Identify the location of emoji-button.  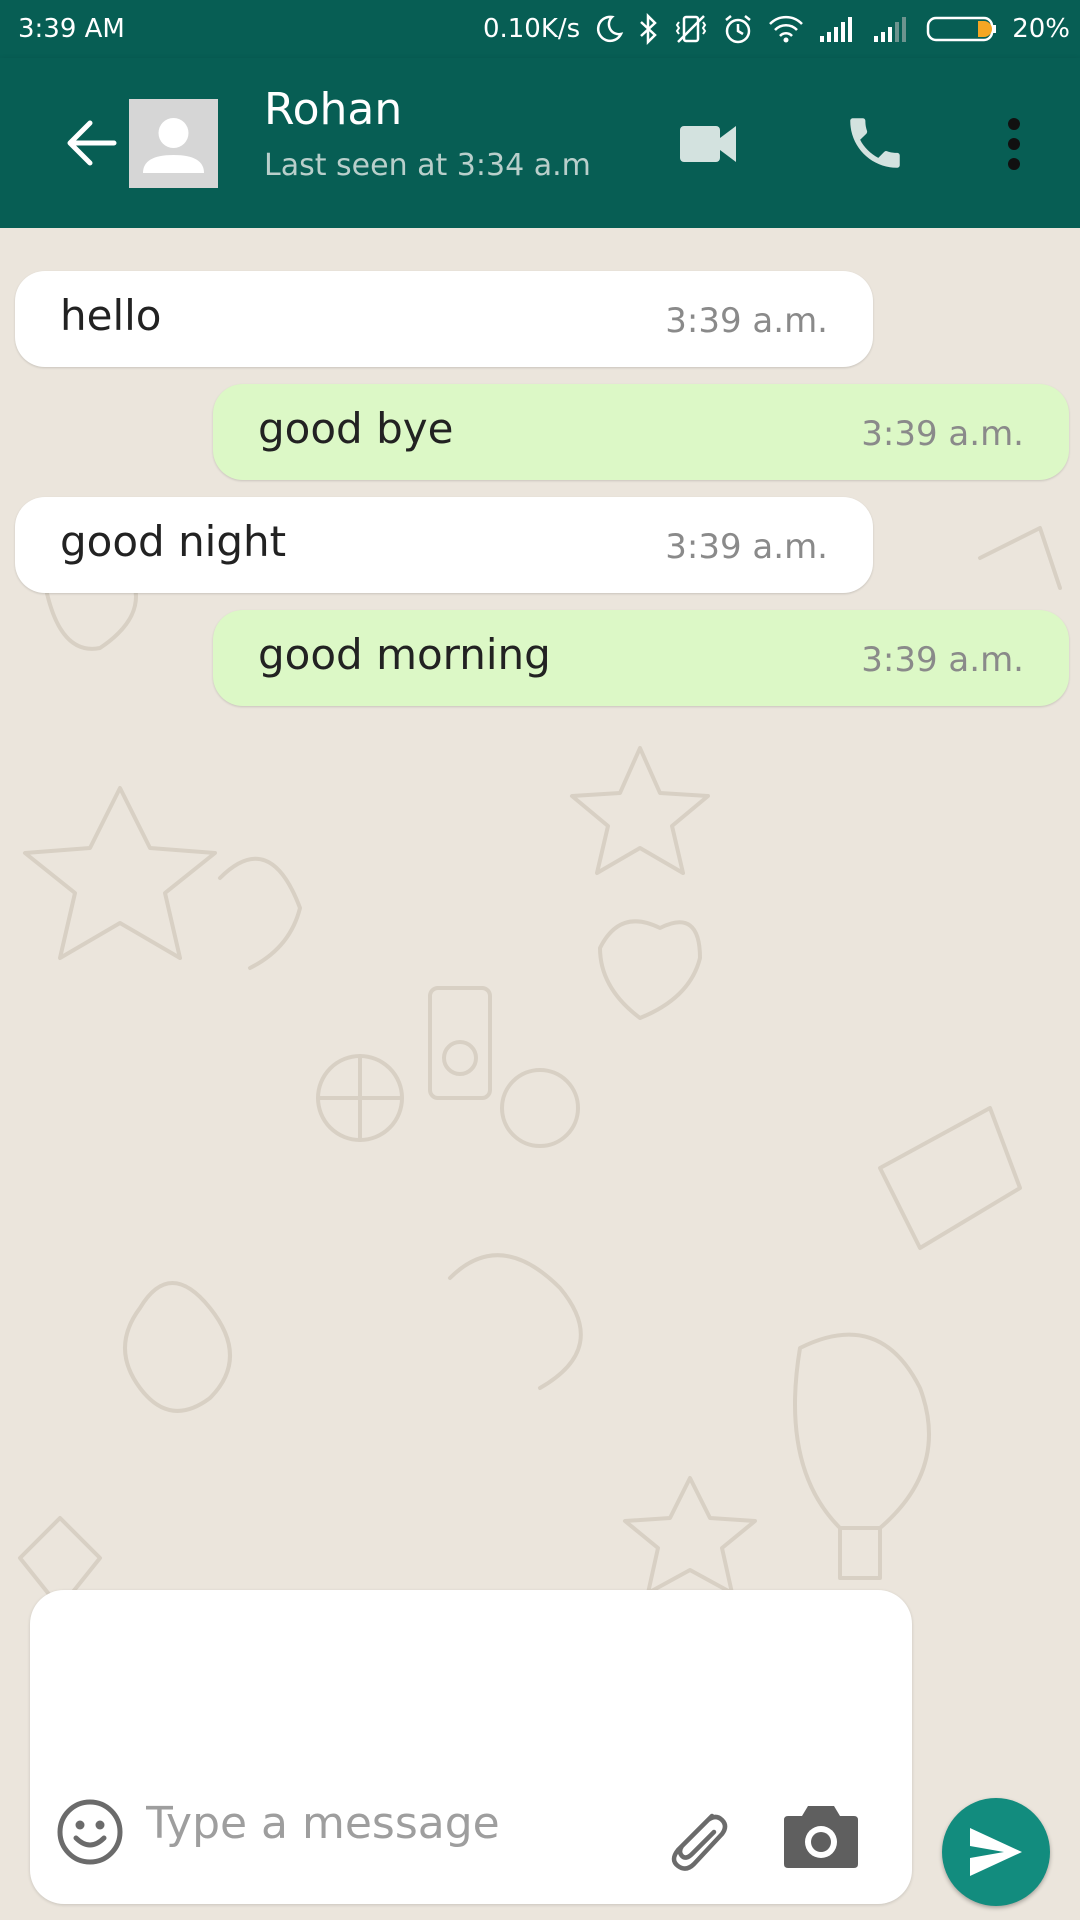
(90, 1832).